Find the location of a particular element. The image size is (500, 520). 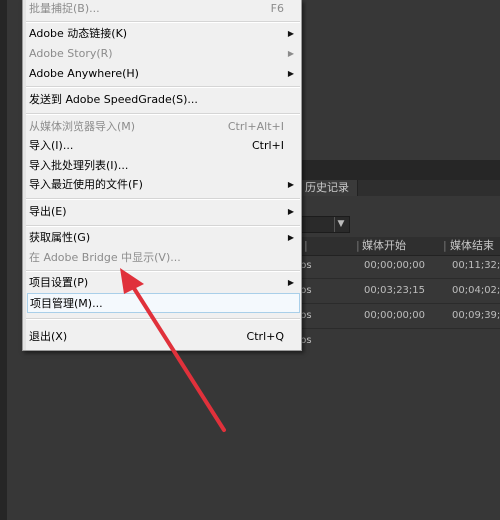

column-header-media-end: 媒体结束 is located at coordinates (472, 246).